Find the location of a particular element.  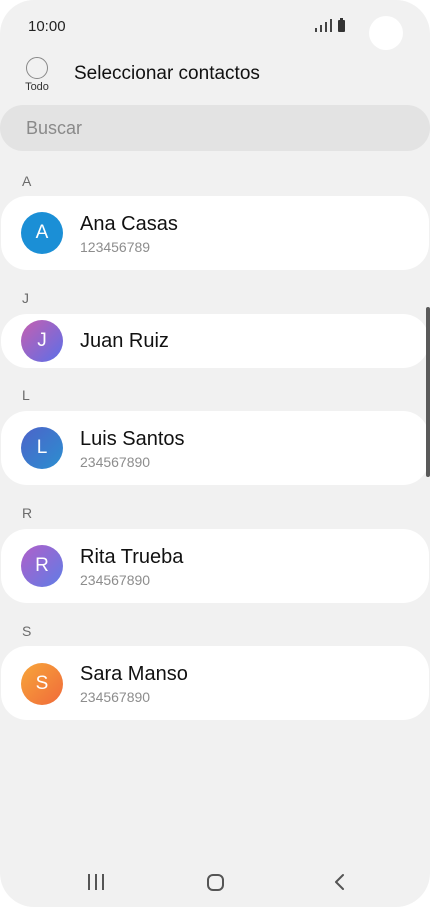

status-icons is located at coordinates (330, 25).